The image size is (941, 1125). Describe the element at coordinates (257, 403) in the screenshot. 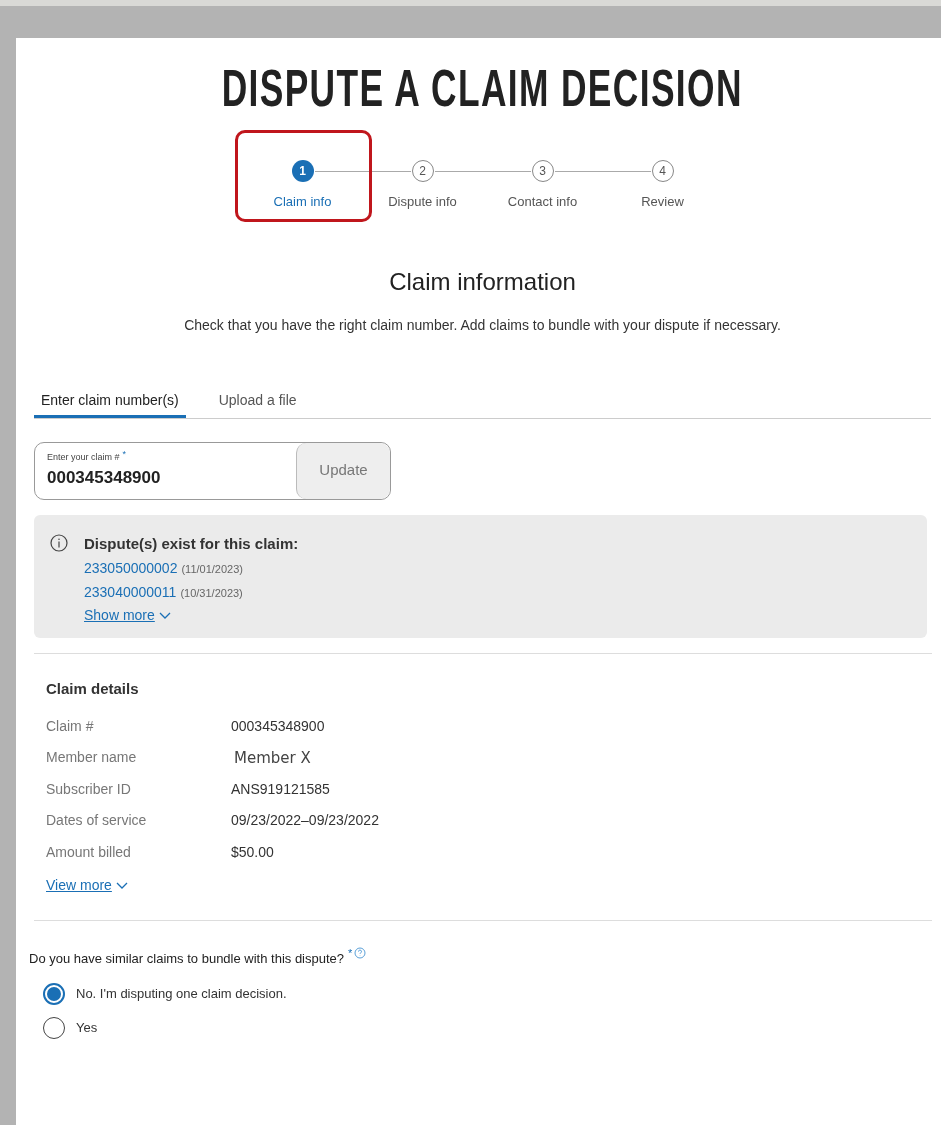

I see `tab: Upload a file` at that location.